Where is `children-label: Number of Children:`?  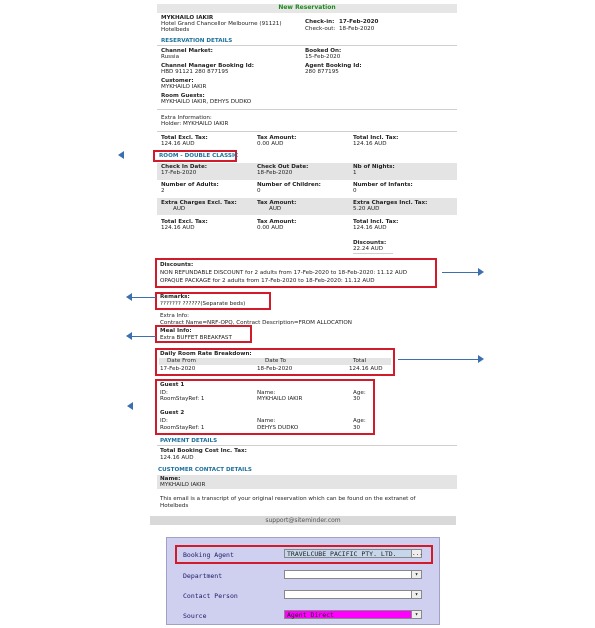
children-label: Number of Children: is located at coordinates (289, 185).